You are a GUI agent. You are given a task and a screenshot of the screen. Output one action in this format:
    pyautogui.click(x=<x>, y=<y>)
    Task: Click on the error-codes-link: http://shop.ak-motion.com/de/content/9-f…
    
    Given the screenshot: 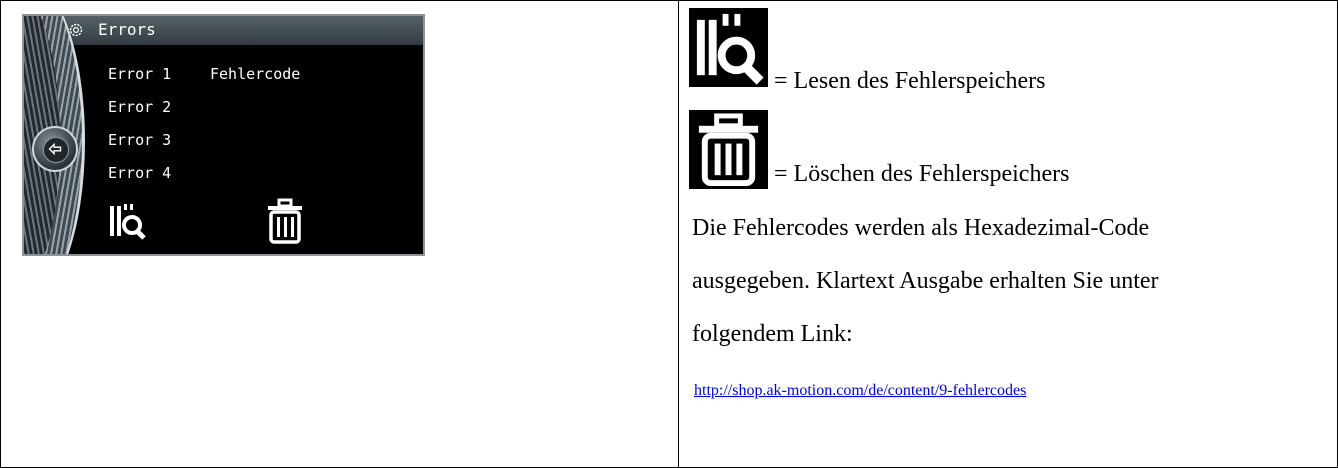 What is the action you would take?
    pyautogui.click(x=860, y=391)
    